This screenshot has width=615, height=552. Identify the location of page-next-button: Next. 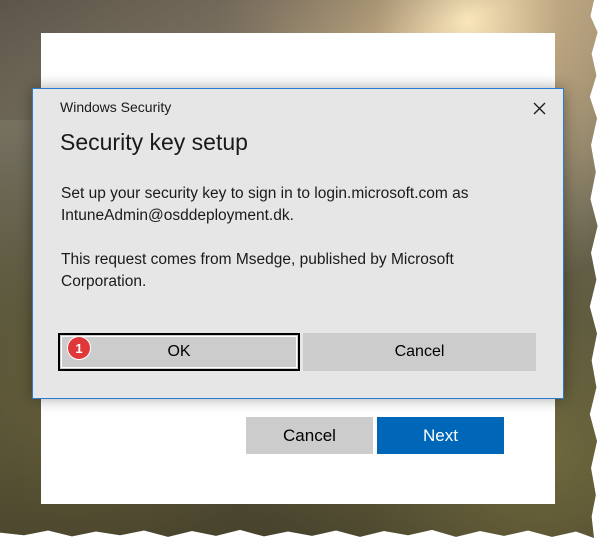
(440, 435).